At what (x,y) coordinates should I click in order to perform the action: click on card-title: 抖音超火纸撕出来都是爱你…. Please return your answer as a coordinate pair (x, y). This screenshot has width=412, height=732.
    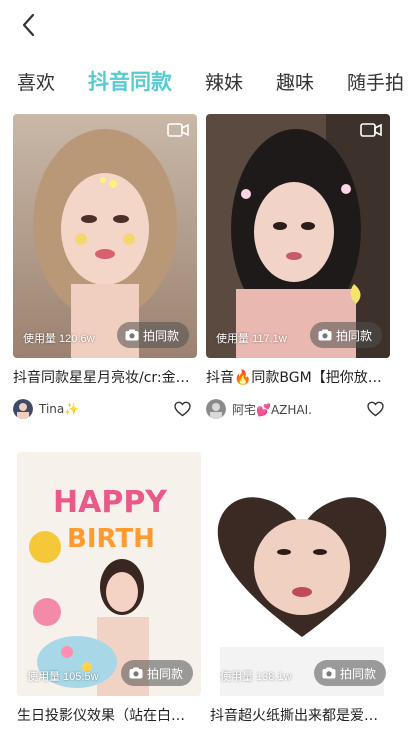
    Looking at the image, I should click on (300, 716).